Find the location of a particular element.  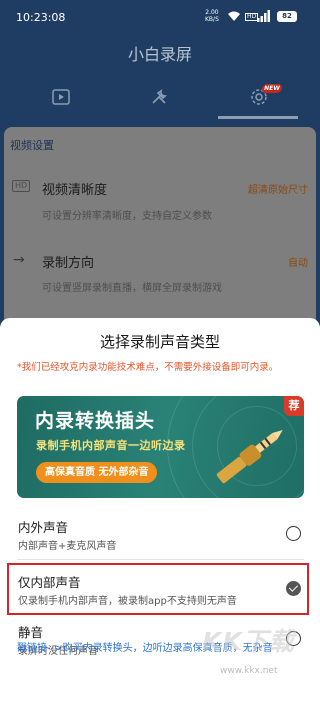

network-speed: 2.00 KB/S is located at coordinates (212, 16).